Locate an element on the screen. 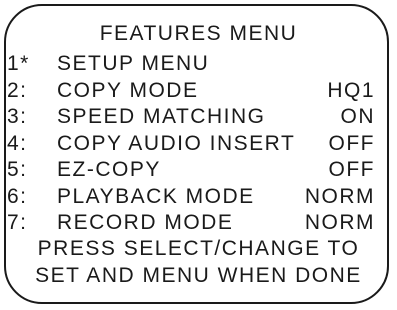 The height and width of the screenshot is (310, 397). menu-item-label: SPEED MATCHING is located at coordinates (161, 116).